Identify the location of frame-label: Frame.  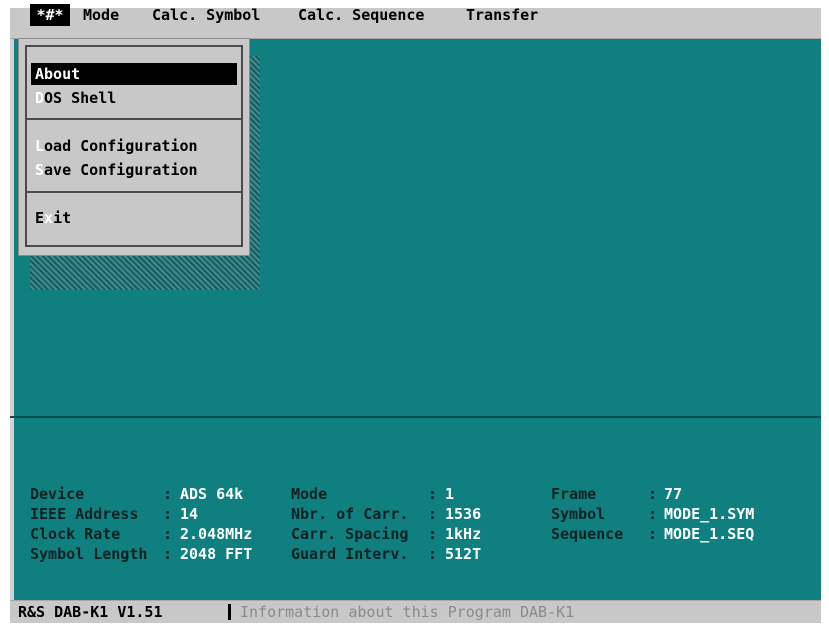
(574, 494).